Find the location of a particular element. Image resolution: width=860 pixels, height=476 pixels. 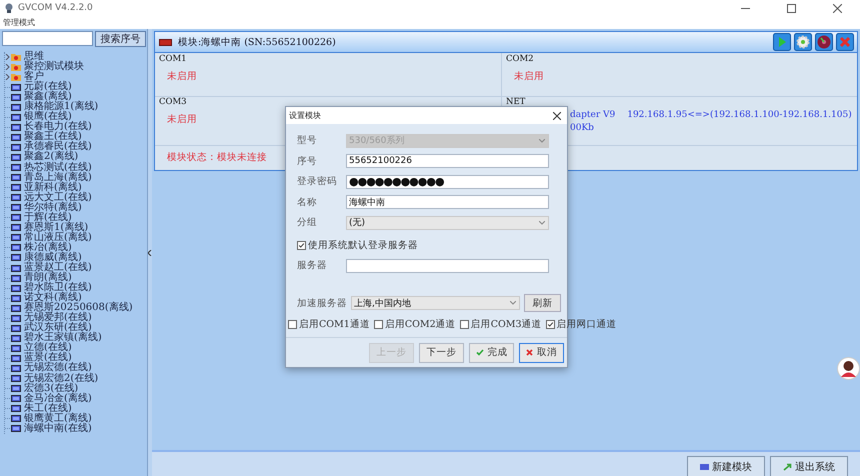

tree-item: 海螺中南(在线) is located at coordinates (76, 429).